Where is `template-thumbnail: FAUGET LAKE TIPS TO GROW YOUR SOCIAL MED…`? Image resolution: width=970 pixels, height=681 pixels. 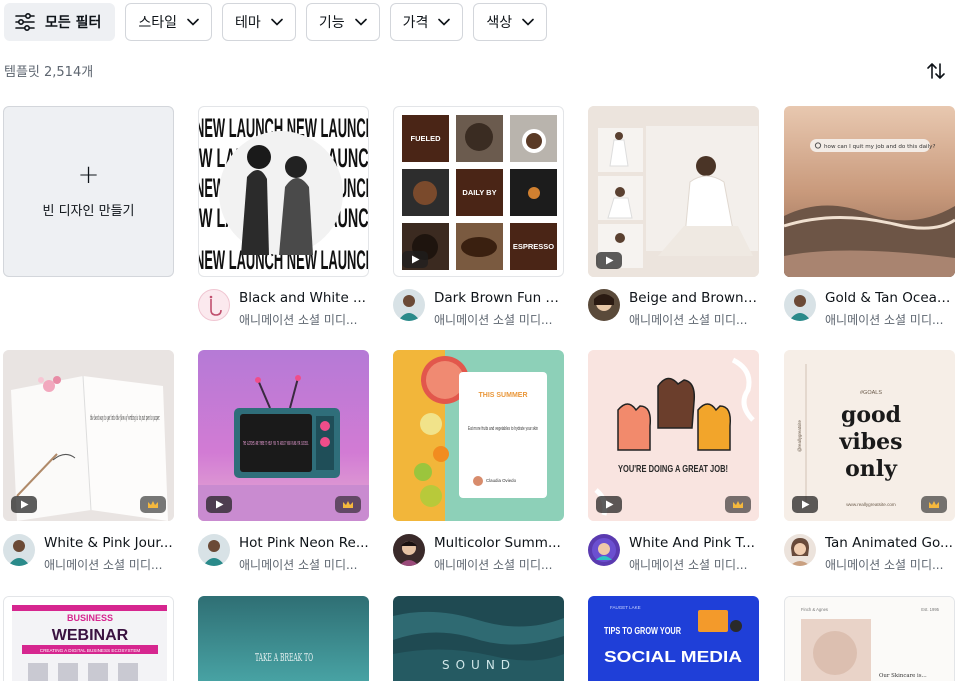
template-thumbnail: FAUGET LAKE TIPS TO GROW YOUR SOCIAL MED… is located at coordinates (673, 638).